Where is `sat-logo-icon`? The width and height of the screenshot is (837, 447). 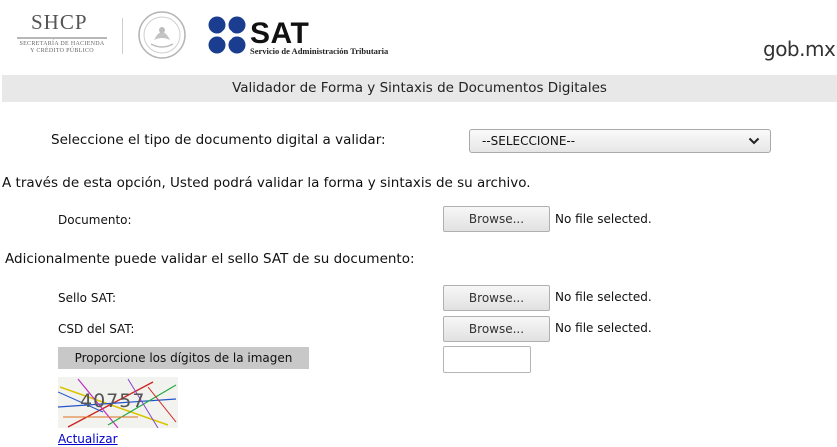
sat-logo-icon is located at coordinates (227, 35).